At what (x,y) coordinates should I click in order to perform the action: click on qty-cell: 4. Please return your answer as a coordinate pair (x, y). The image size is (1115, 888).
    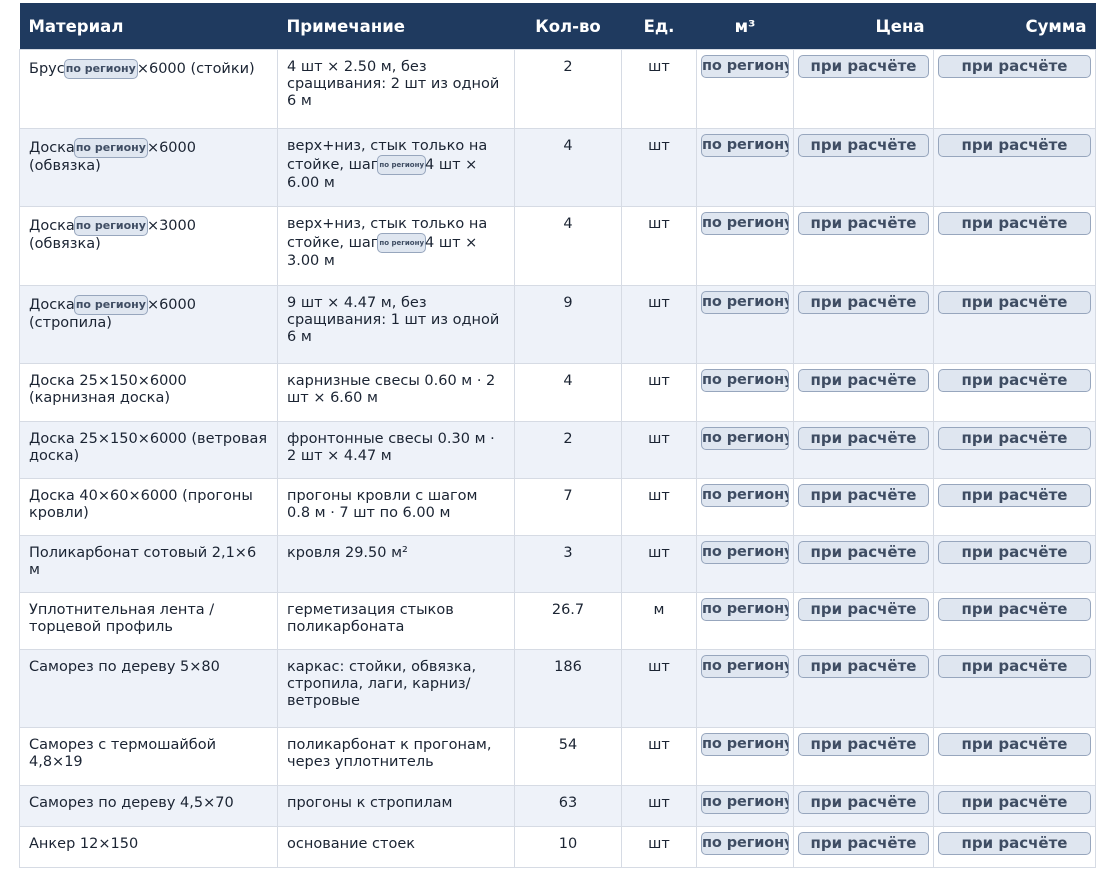
    Looking at the image, I should click on (568, 167).